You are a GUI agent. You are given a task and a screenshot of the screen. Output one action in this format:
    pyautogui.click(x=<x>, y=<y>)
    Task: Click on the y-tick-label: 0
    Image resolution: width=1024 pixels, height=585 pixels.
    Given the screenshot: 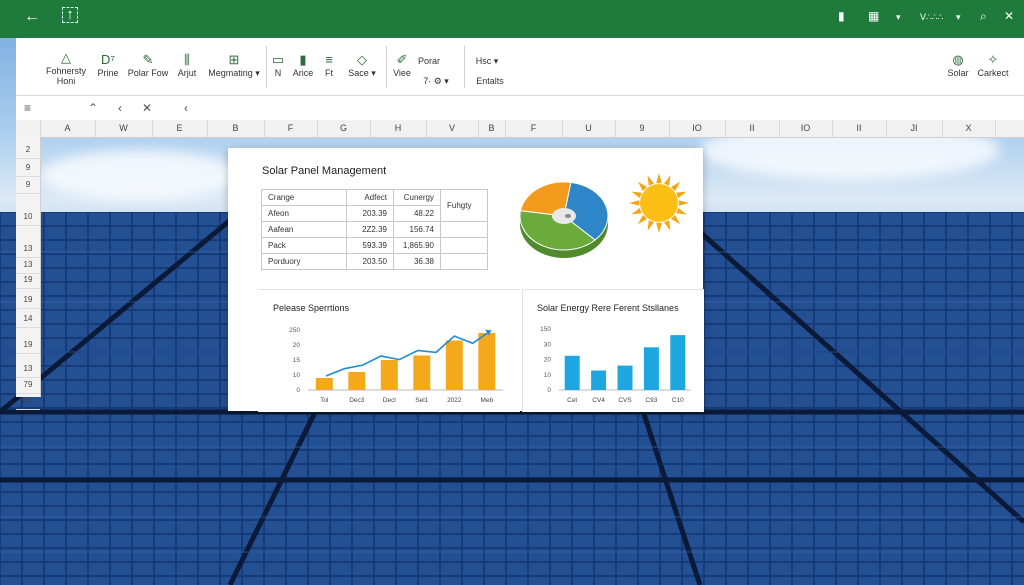 What is the action you would take?
    pyautogui.click(x=549, y=390)
    